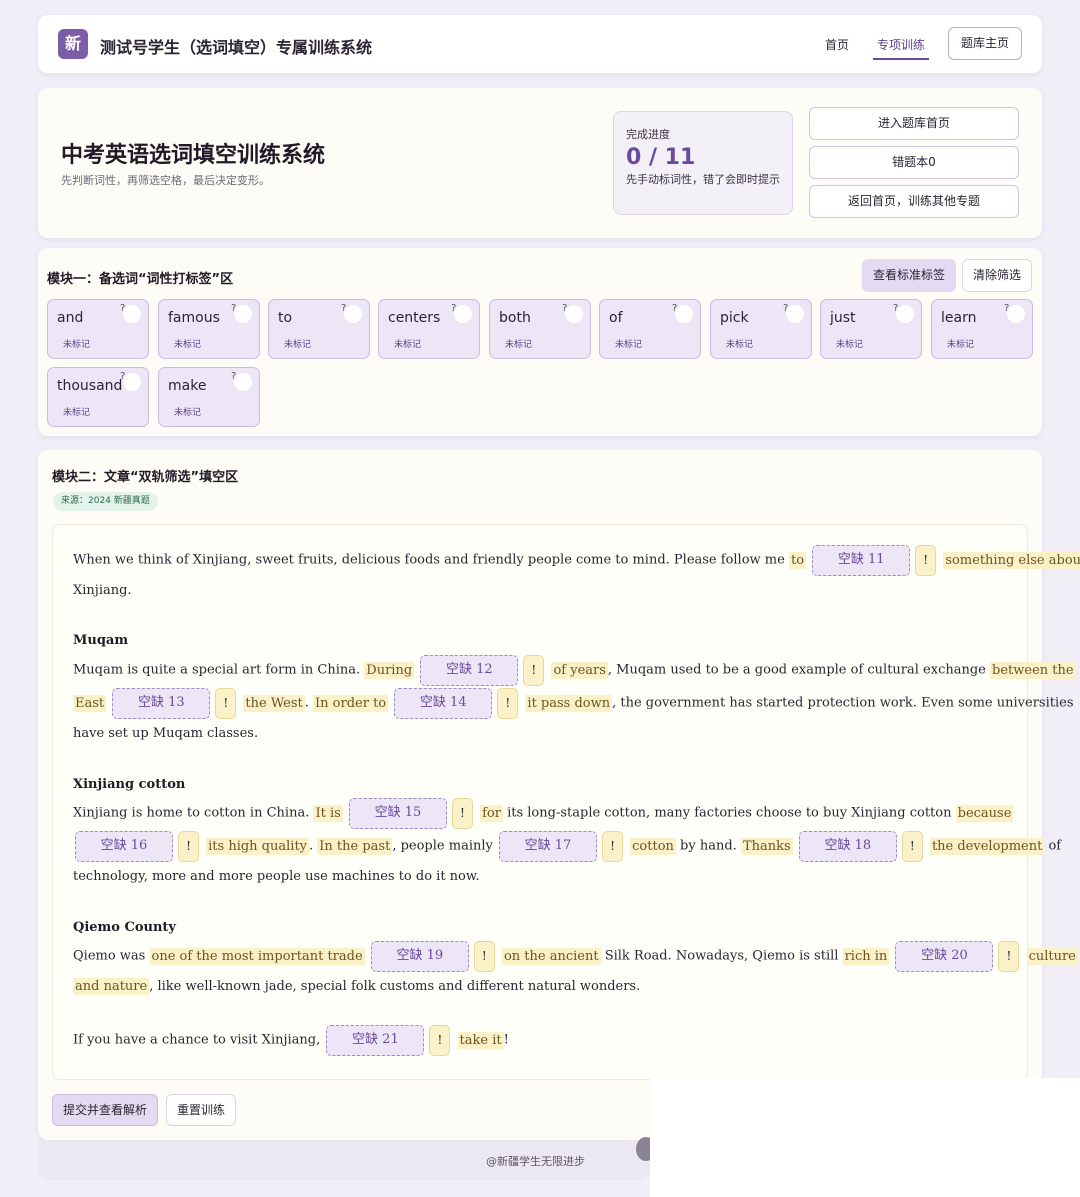  I want to click on word-label: and, so click(70, 318).